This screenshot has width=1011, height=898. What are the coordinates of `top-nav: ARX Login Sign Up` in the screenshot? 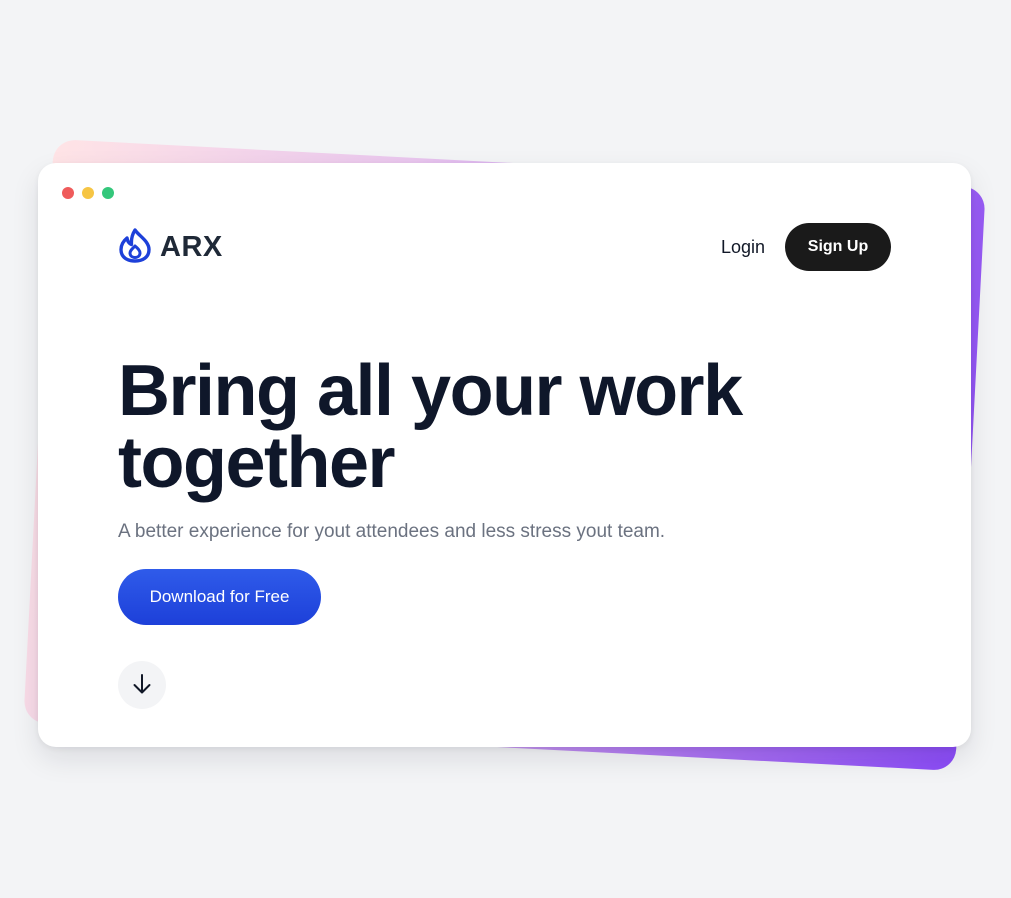 It's located at (504, 247).